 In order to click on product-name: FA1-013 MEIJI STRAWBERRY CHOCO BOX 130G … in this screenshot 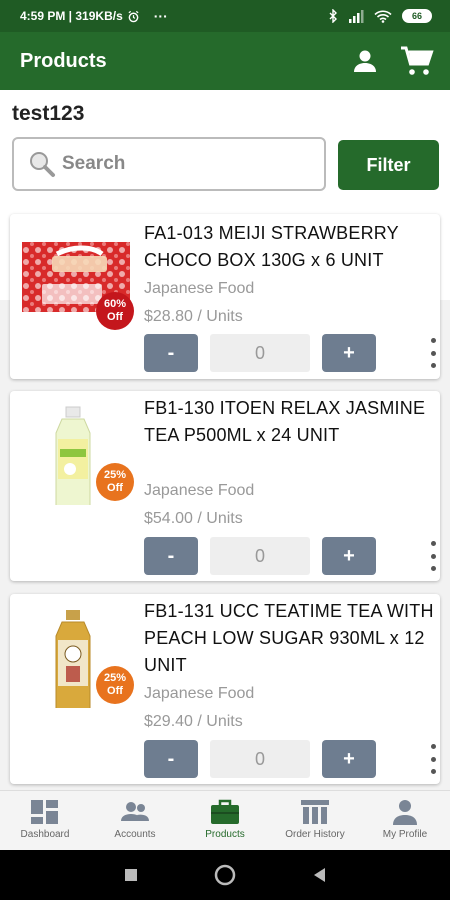, I will do `click(271, 246)`.